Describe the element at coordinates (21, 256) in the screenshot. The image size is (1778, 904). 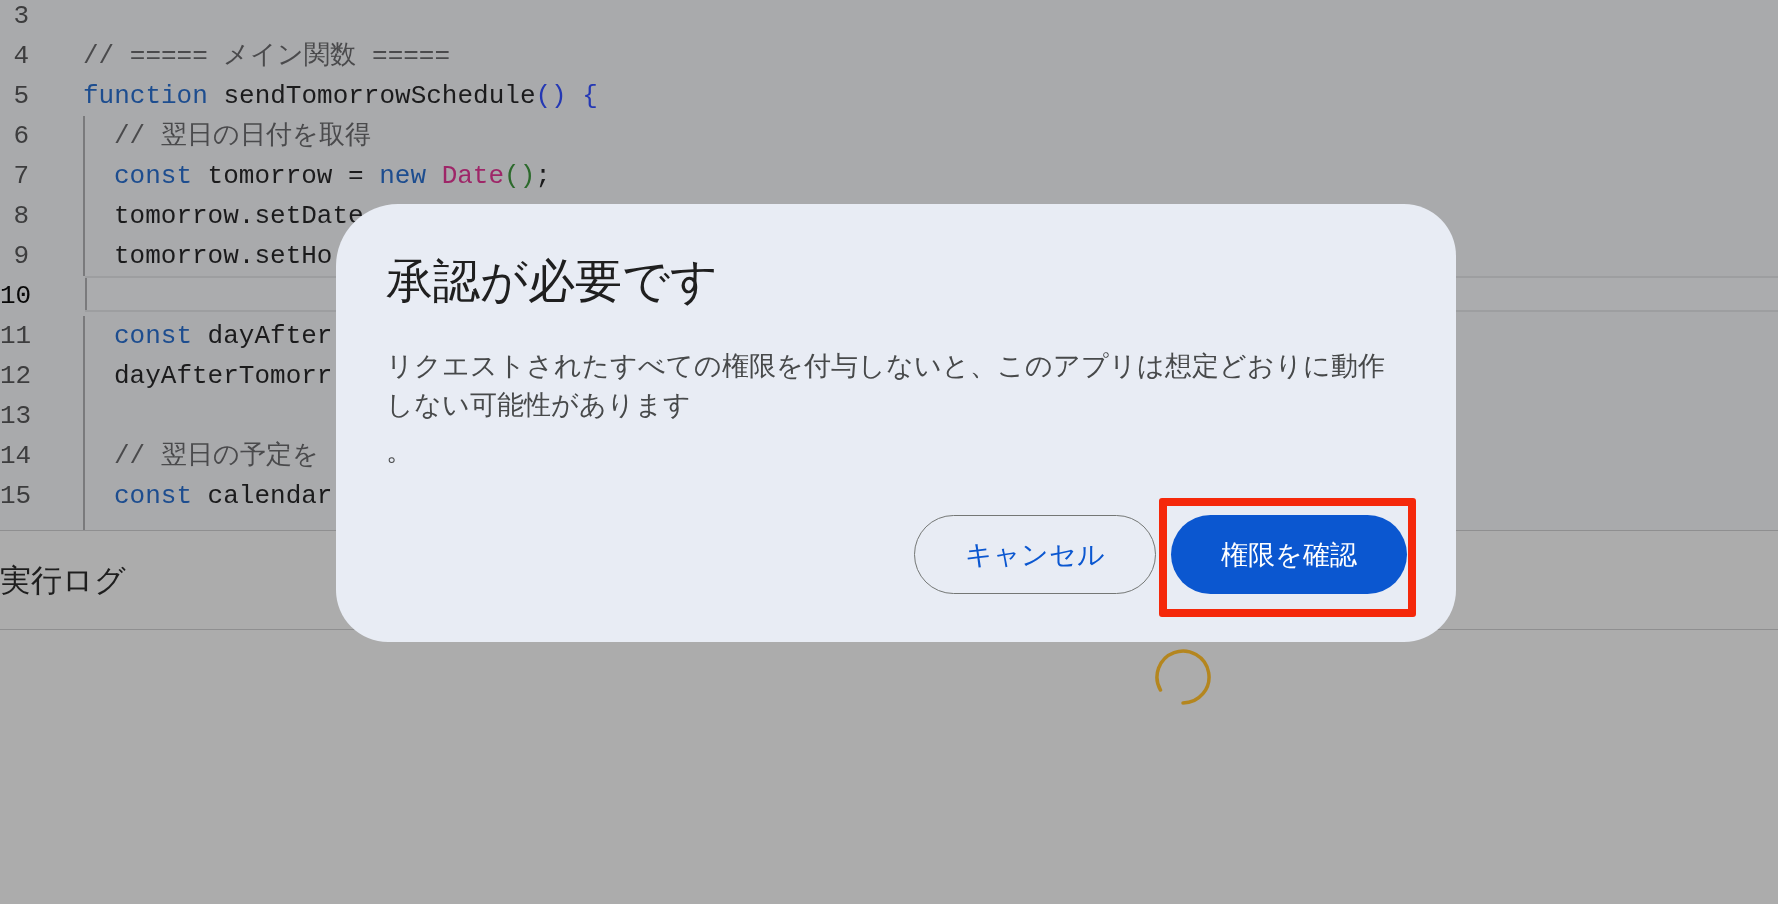
I see `line-number: 9` at that location.